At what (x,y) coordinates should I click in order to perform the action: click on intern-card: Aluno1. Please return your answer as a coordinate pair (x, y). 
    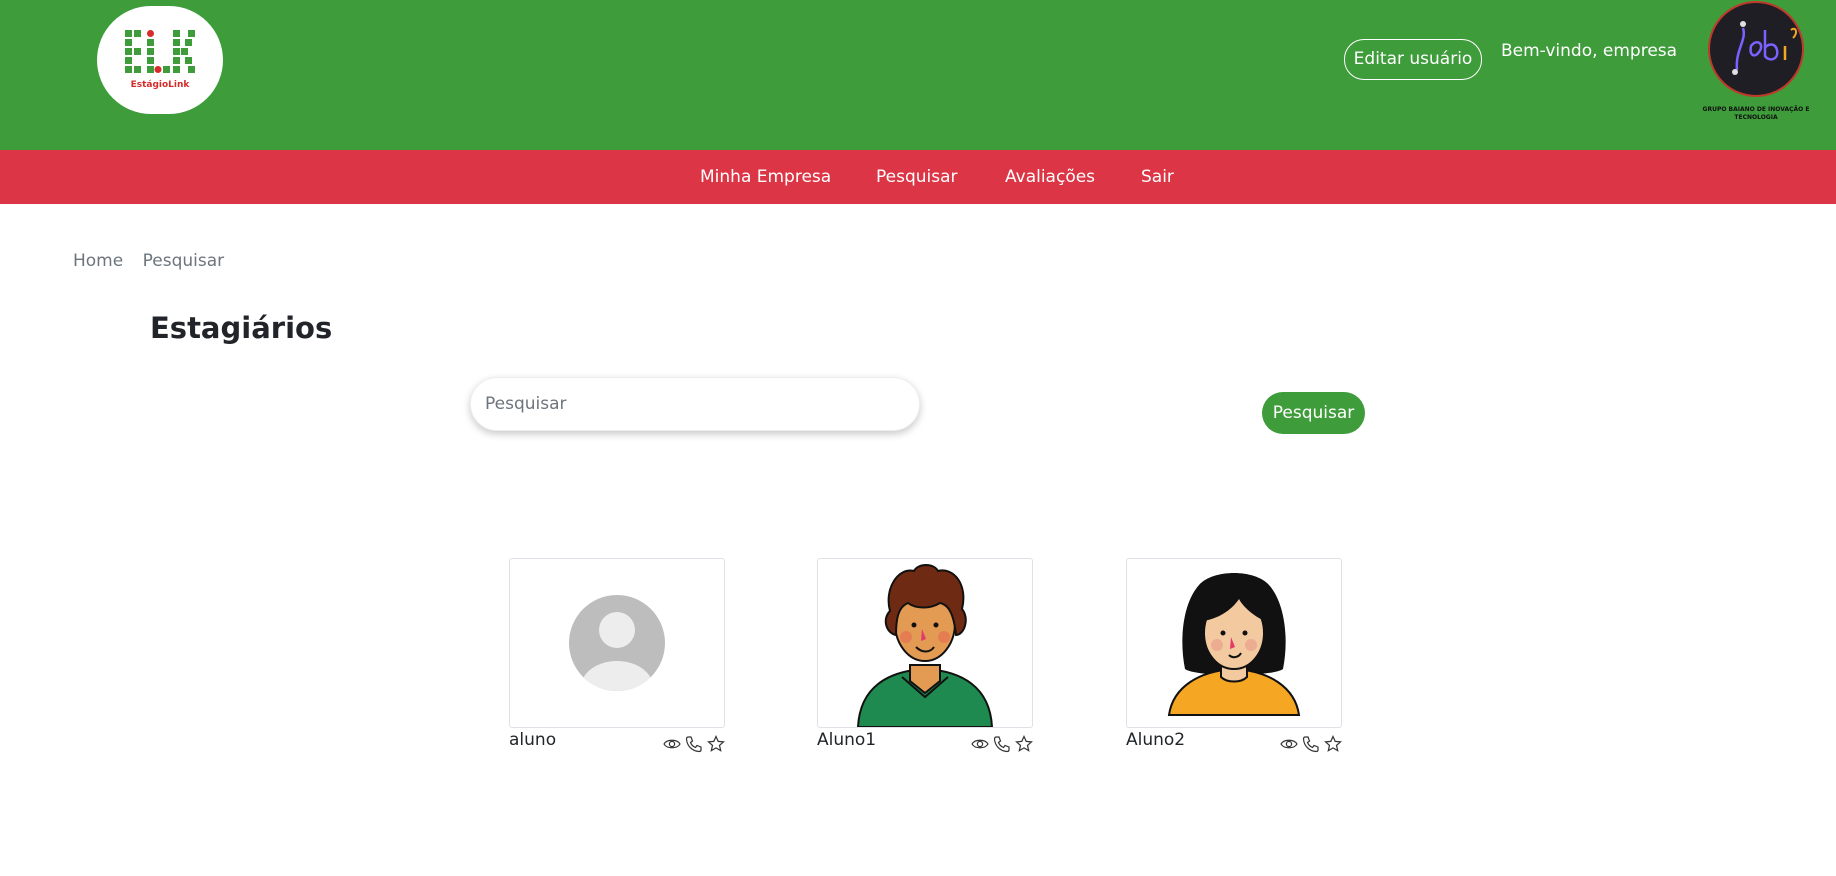
    Looking at the image, I should click on (925, 655).